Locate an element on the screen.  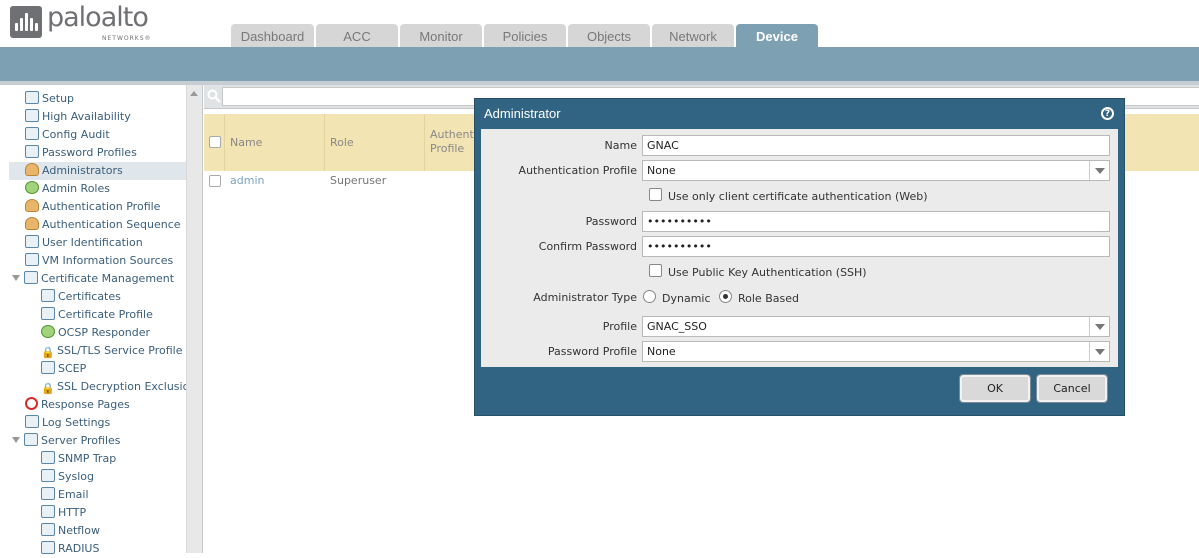
sidebar-item-netflow: Netflow is located at coordinates (70, 531).